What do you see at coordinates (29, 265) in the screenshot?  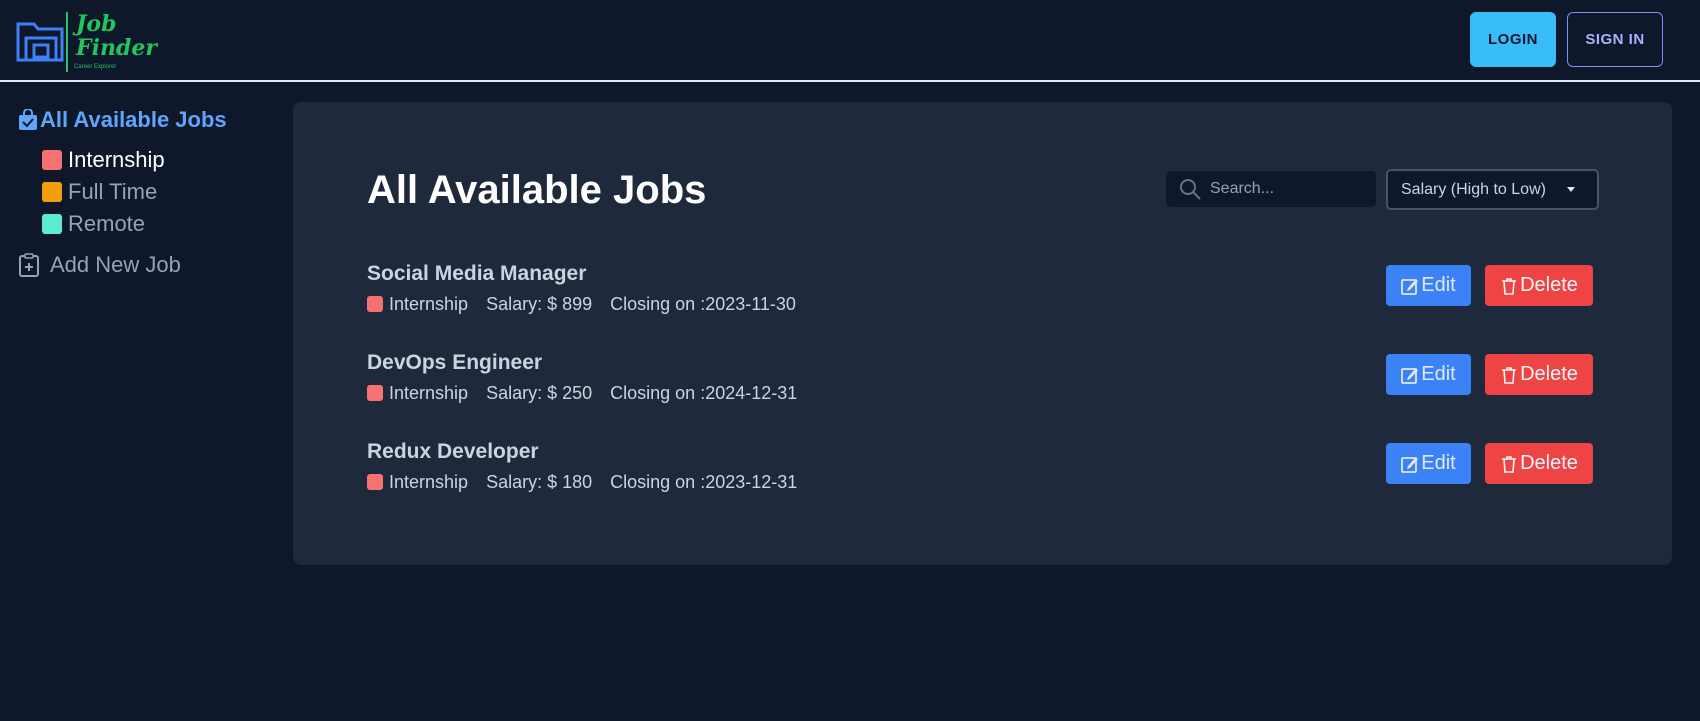 I see `clipboard-plus-icon` at bounding box center [29, 265].